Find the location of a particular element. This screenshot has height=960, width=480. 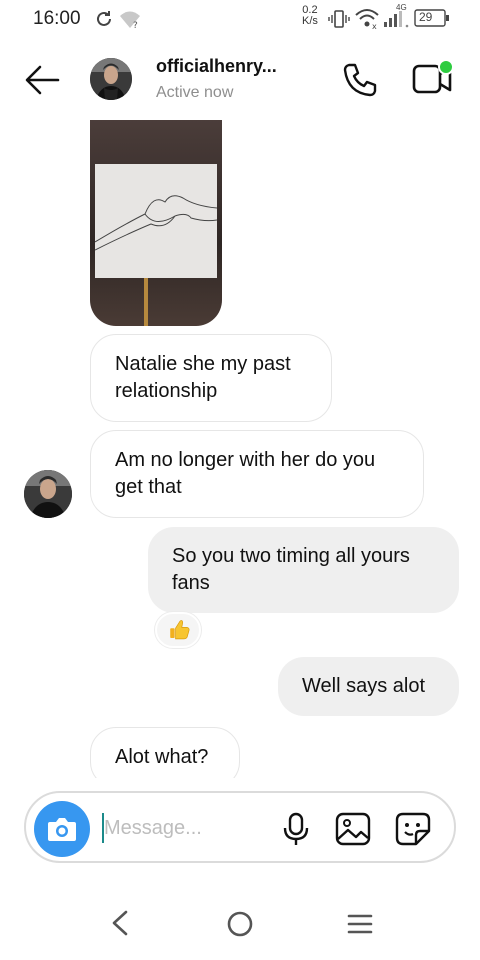

svg-text: x is located at coordinates (374, 25).